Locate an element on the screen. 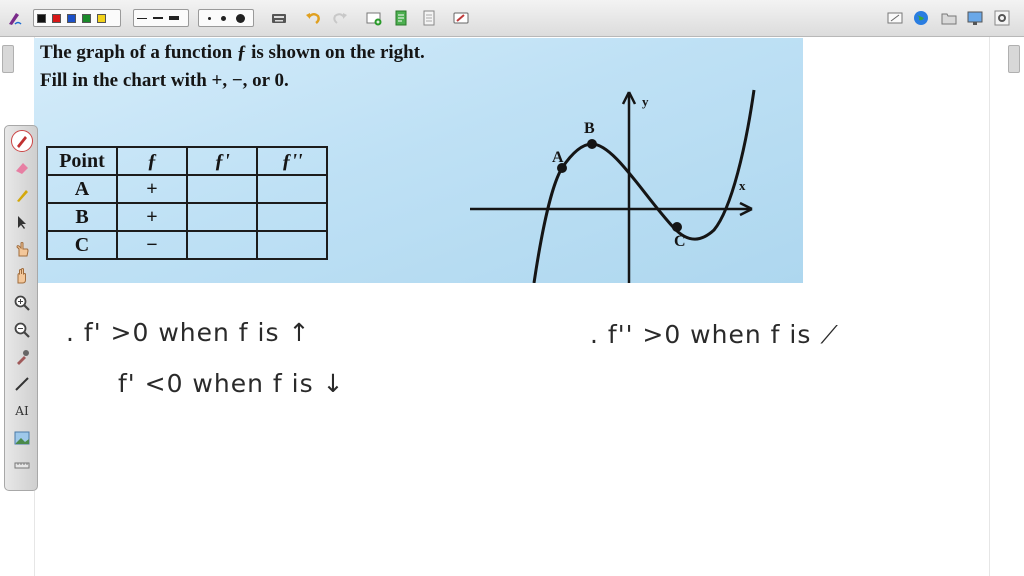 This screenshot has height=576, width=1024. tool-palette: AI is located at coordinates (21, 308).